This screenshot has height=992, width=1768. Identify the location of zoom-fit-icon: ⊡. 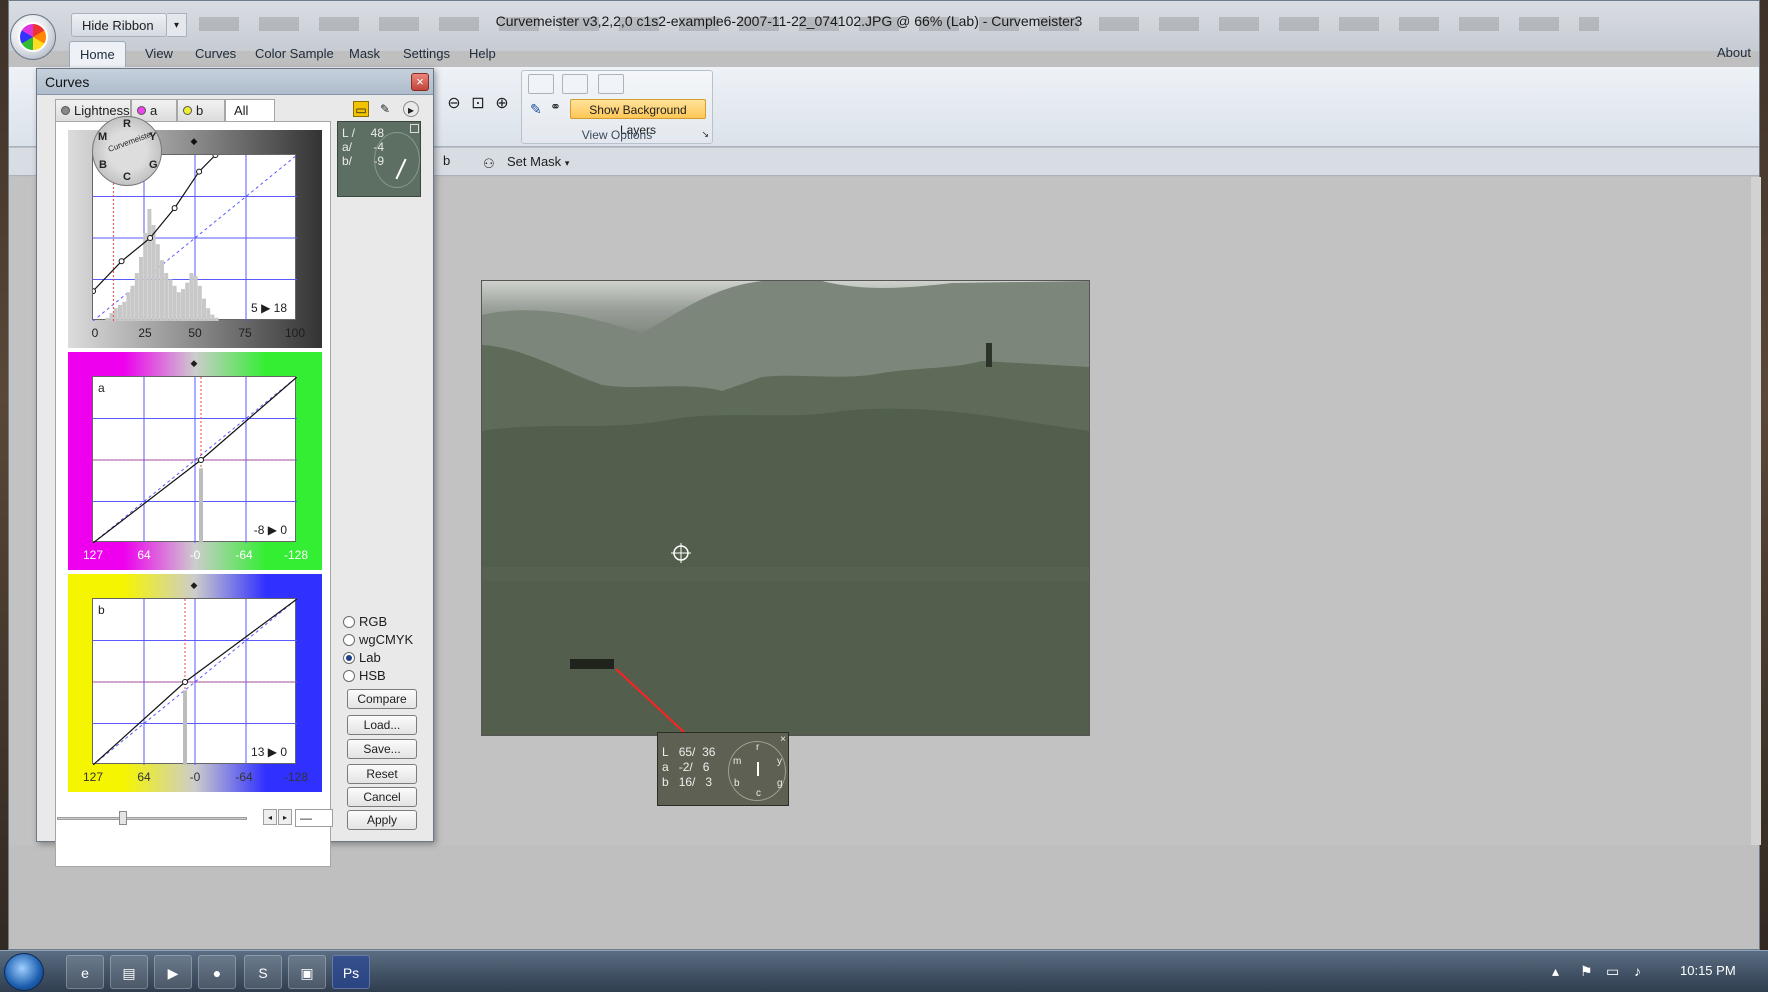
(478, 104).